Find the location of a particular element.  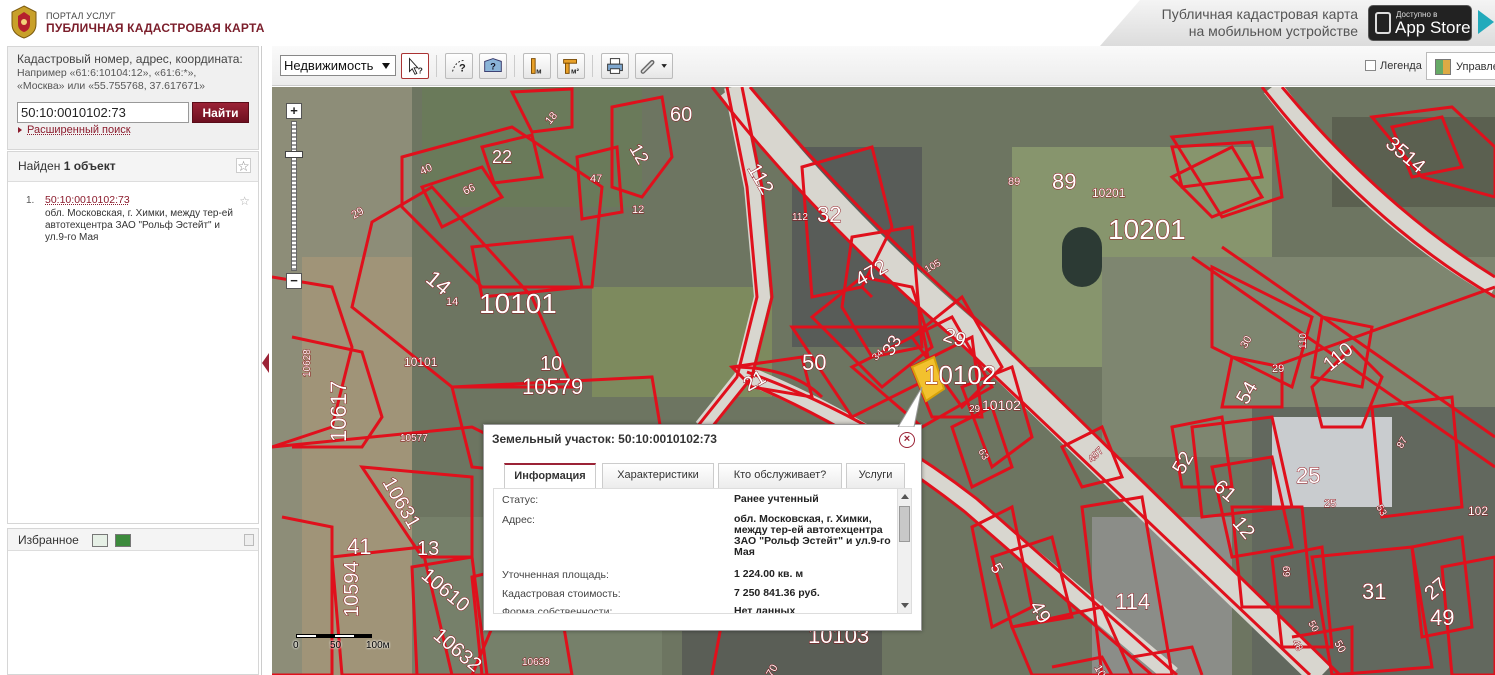

link-button is located at coordinates (654, 66).